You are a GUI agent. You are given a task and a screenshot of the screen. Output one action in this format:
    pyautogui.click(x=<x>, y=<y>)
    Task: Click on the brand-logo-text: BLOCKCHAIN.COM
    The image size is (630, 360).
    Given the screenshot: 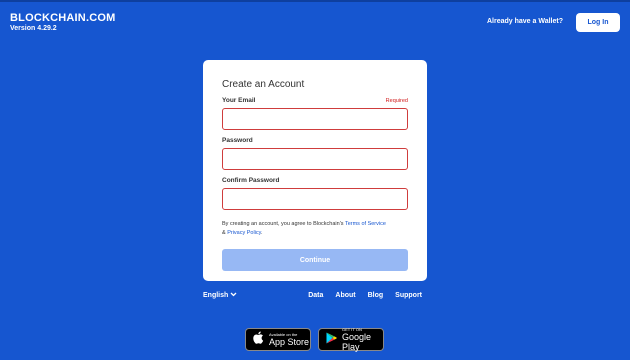 What is the action you would take?
    pyautogui.click(x=62, y=18)
    